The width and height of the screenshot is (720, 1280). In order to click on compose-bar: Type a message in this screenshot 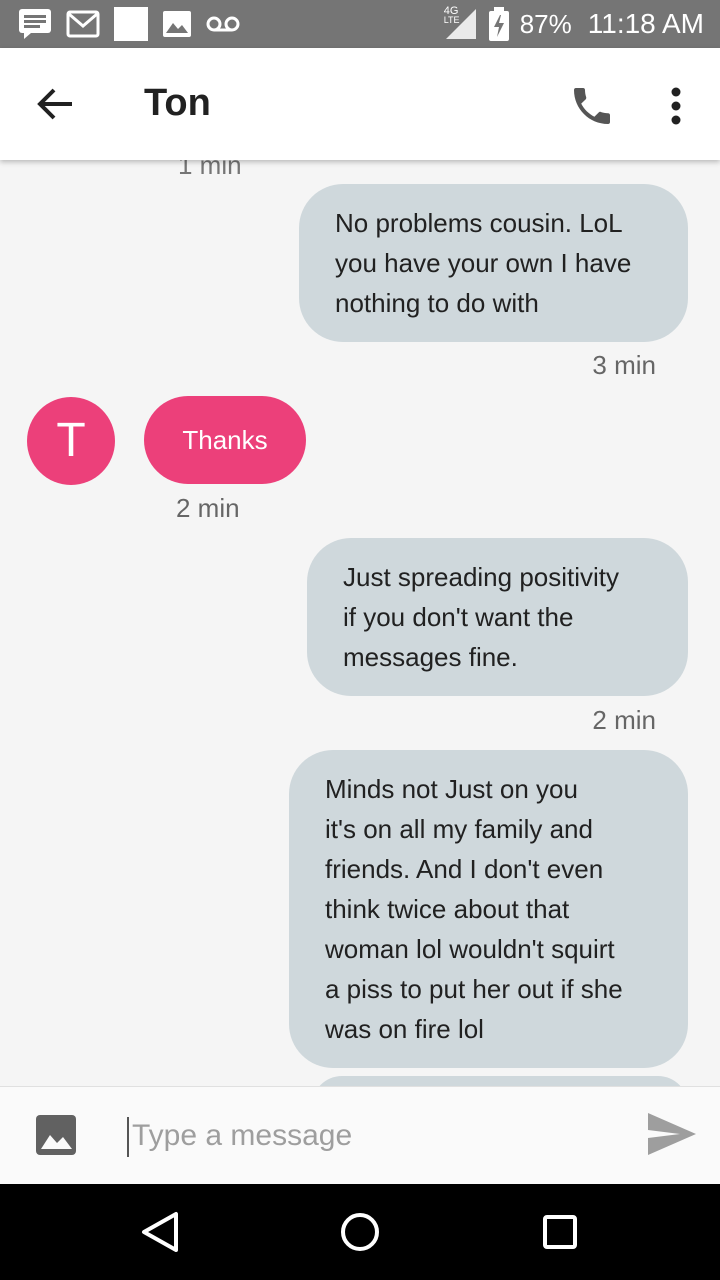, I will do `click(360, 1135)`.